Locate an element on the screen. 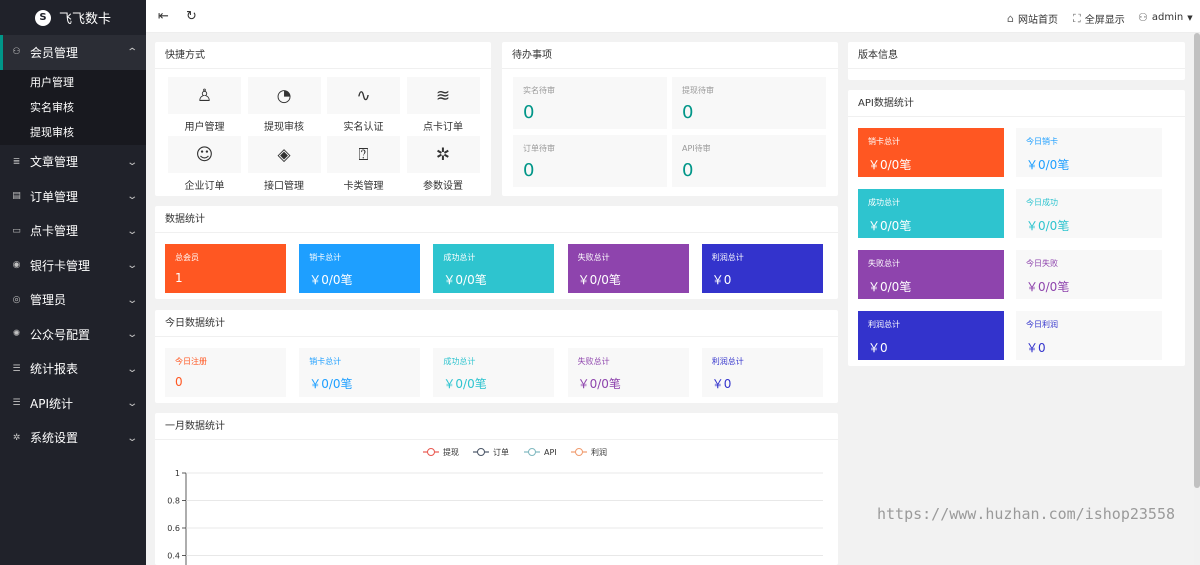 This screenshot has height=565, width=1200. api-today-box: 今日失败 ￥0/0笔 is located at coordinates (1089, 274).